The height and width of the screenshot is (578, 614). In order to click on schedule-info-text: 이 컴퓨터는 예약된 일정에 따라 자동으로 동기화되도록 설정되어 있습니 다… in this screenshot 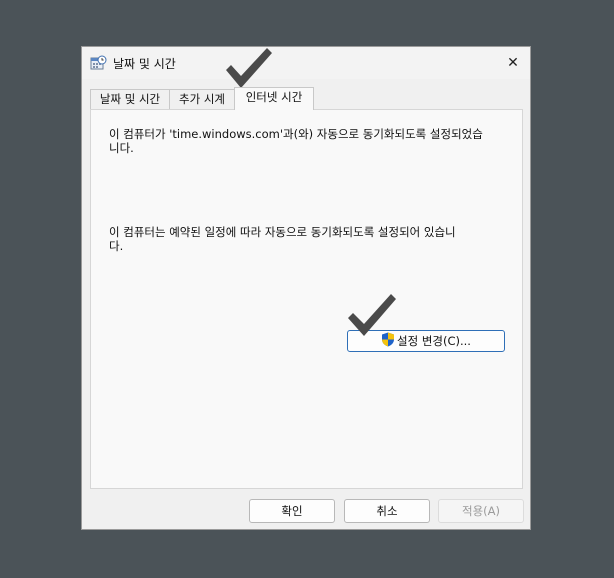, I will do `click(282, 239)`.